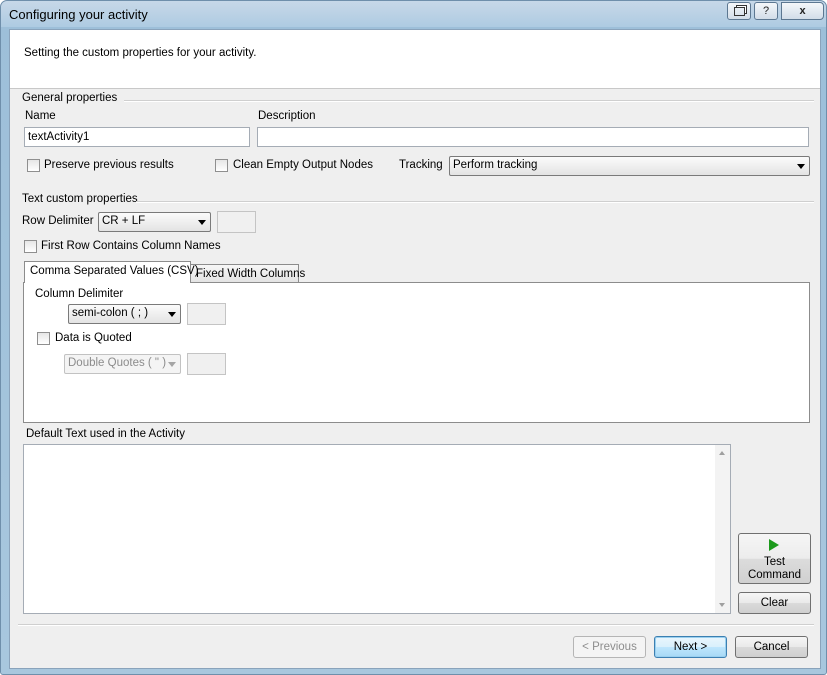  What do you see at coordinates (109, 165) in the screenshot?
I see `preserve-results-label: Preserve previous results` at bounding box center [109, 165].